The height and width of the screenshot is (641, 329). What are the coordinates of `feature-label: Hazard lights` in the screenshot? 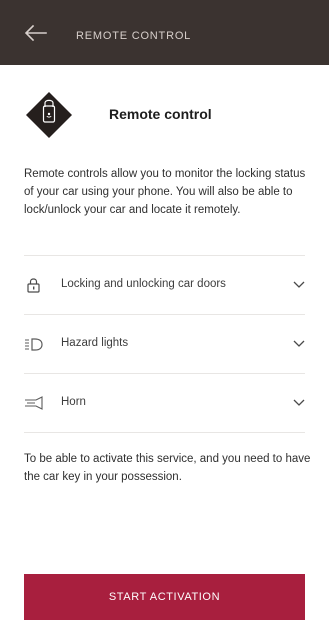 It's located at (95, 343).